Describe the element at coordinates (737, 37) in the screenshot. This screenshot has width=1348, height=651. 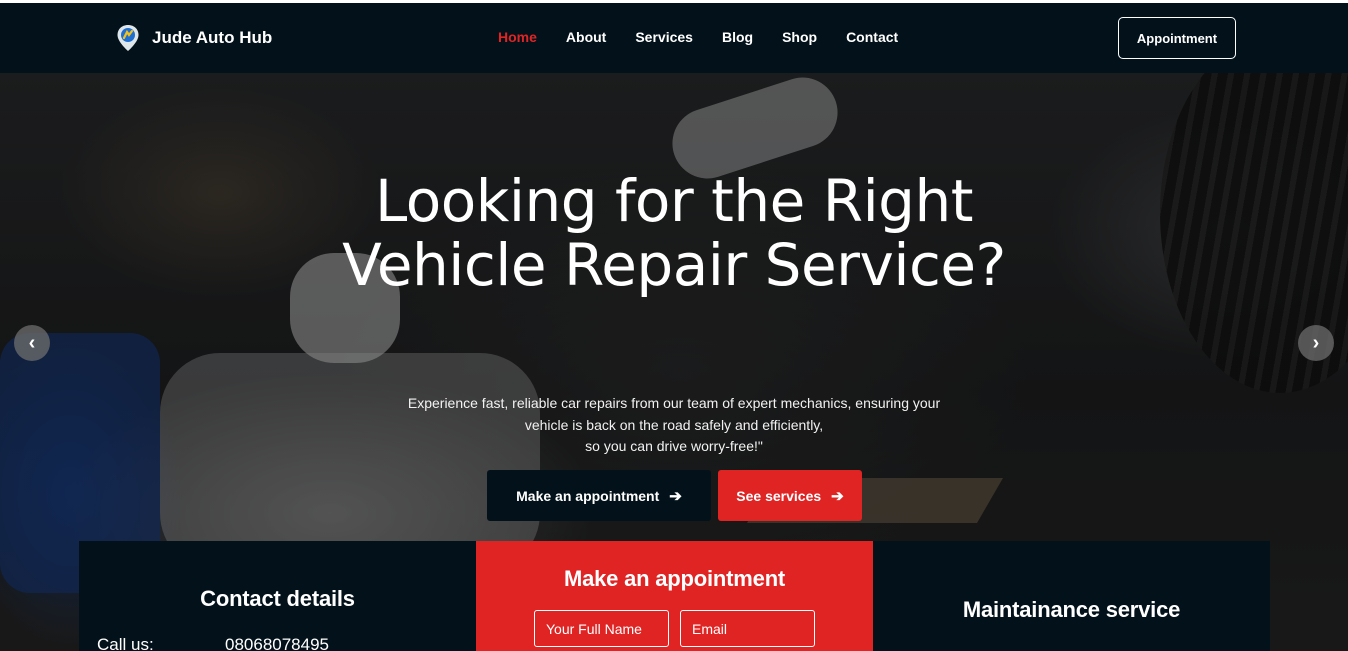
I see `nav-link-blog: Blog` at that location.